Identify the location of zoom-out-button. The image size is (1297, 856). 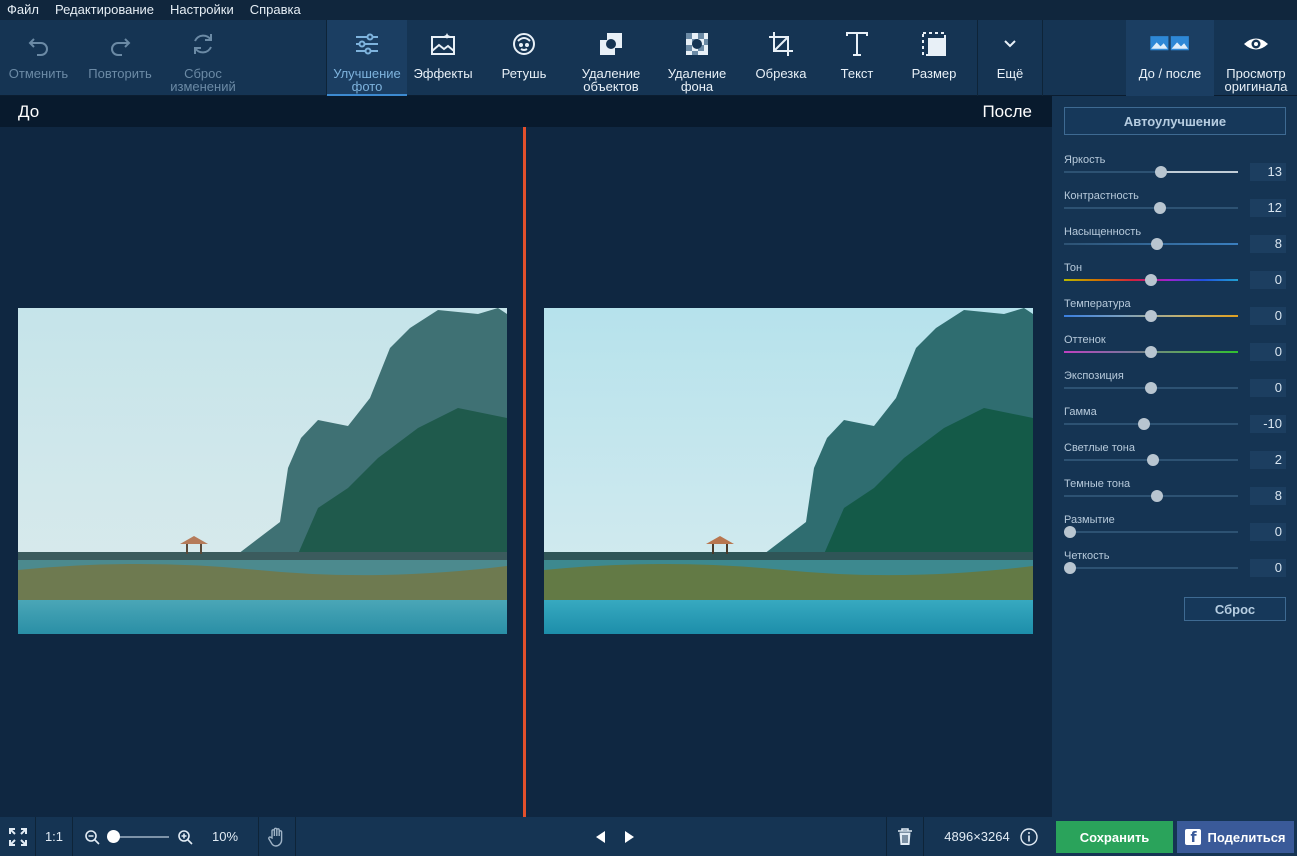
(92, 836).